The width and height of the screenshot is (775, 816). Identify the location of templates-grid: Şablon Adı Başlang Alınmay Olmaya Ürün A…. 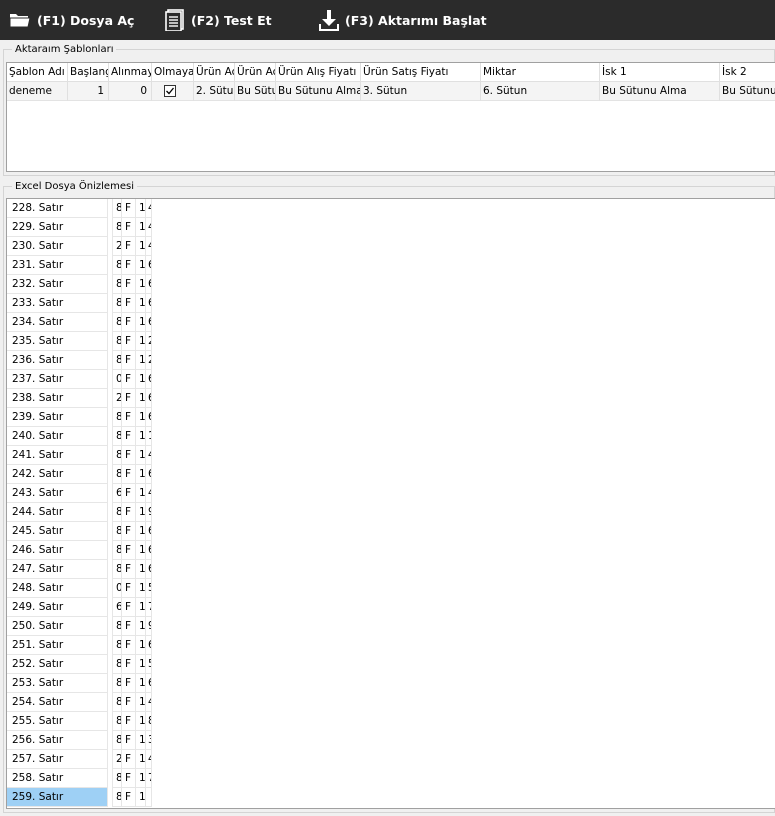
(390, 117).